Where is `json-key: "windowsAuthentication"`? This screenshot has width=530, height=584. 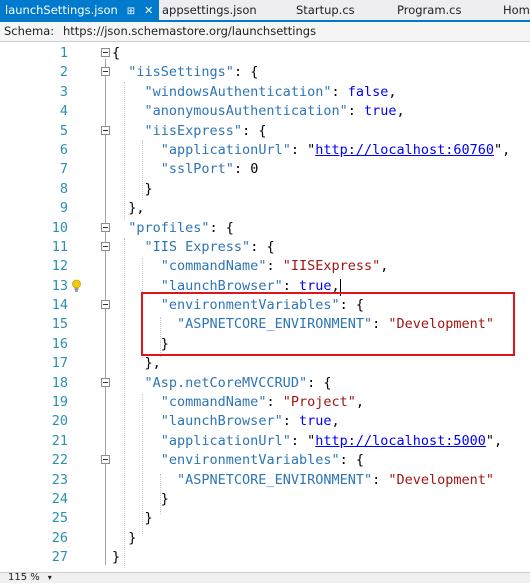
json-key: "windowsAuthentication" is located at coordinates (238, 91).